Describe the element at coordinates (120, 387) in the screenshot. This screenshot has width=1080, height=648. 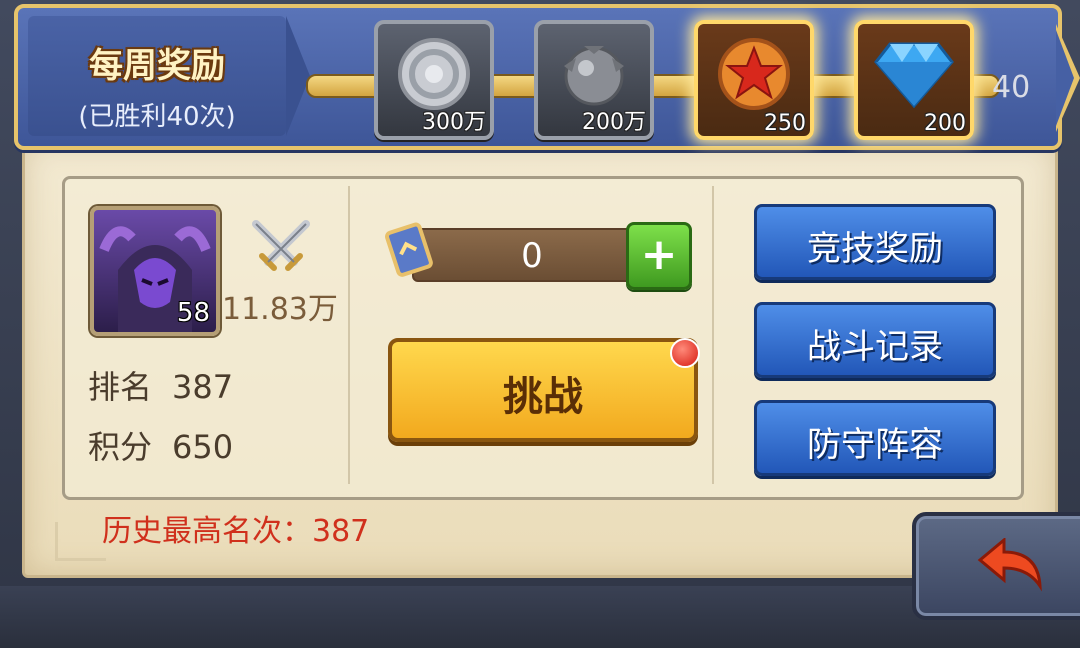
I see `rank-label: 排名` at that location.